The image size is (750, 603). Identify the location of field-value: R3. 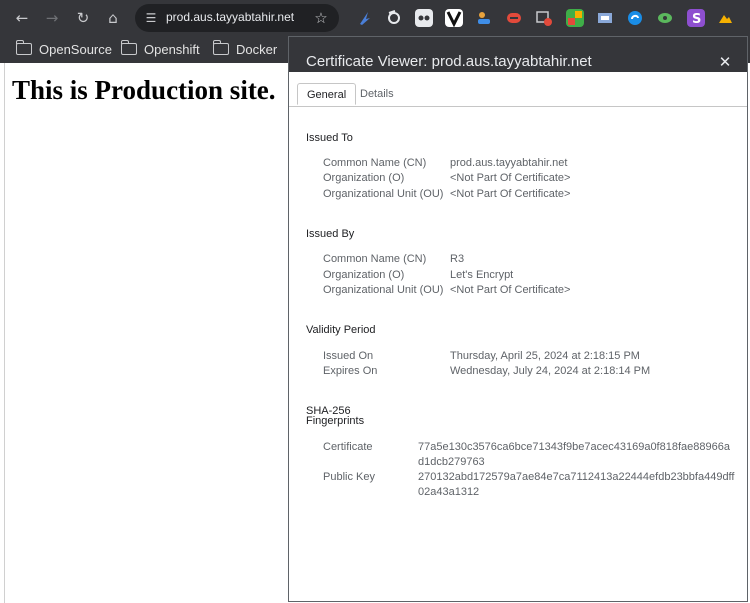
(457, 259).